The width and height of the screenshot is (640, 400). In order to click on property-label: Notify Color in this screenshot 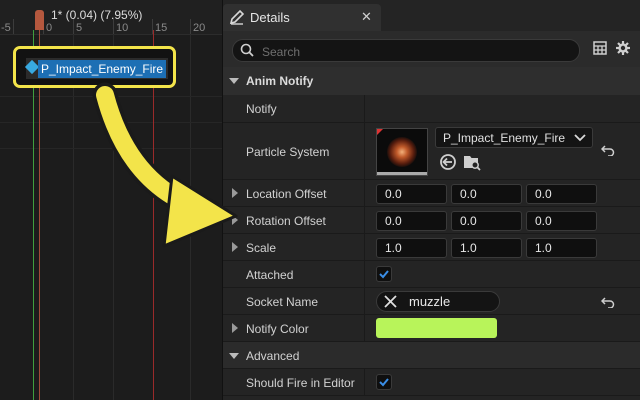, I will do `click(277, 329)`.